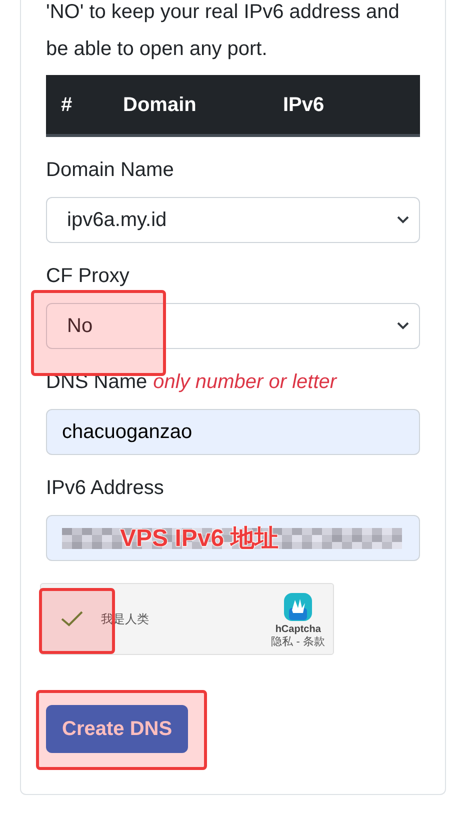 This screenshot has height=826, width=465. I want to click on create-dns-button: Create DNS, so click(117, 729).